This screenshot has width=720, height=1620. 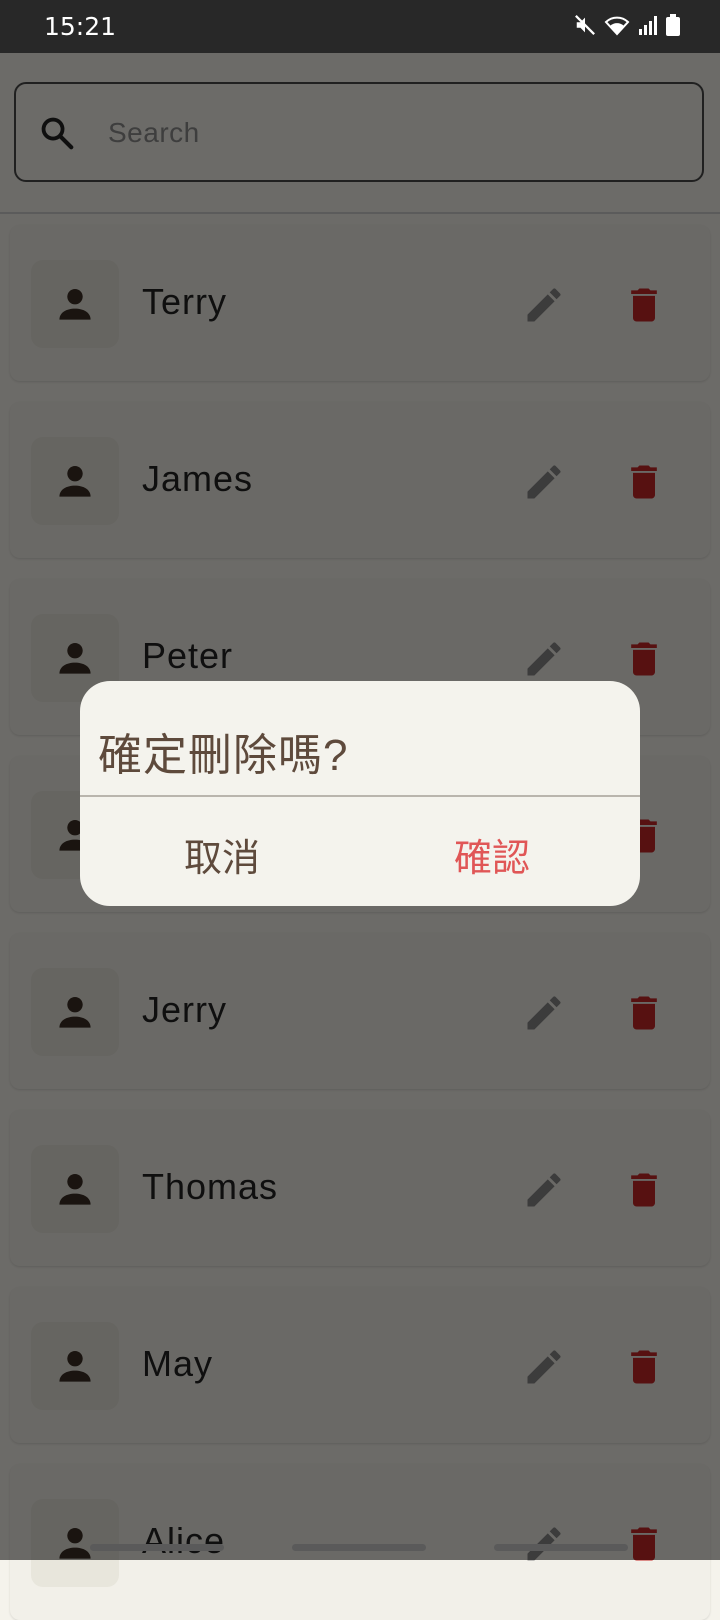 What do you see at coordinates (360, 26) in the screenshot?
I see `status-bar: 15:21` at bounding box center [360, 26].